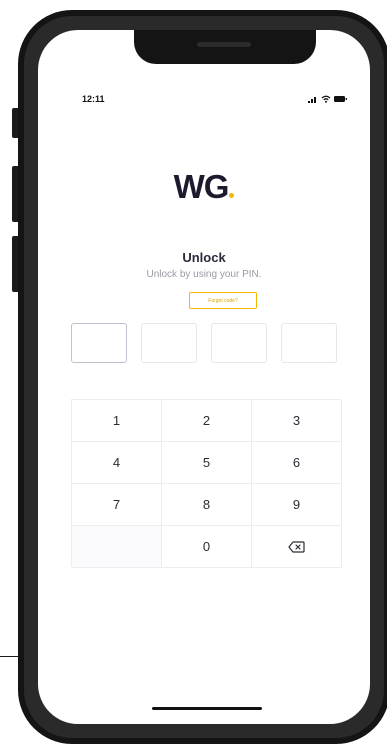  What do you see at coordinates (207, 708) in the screenshot?
I see `home-indicator` at bounding box center [207, 708].